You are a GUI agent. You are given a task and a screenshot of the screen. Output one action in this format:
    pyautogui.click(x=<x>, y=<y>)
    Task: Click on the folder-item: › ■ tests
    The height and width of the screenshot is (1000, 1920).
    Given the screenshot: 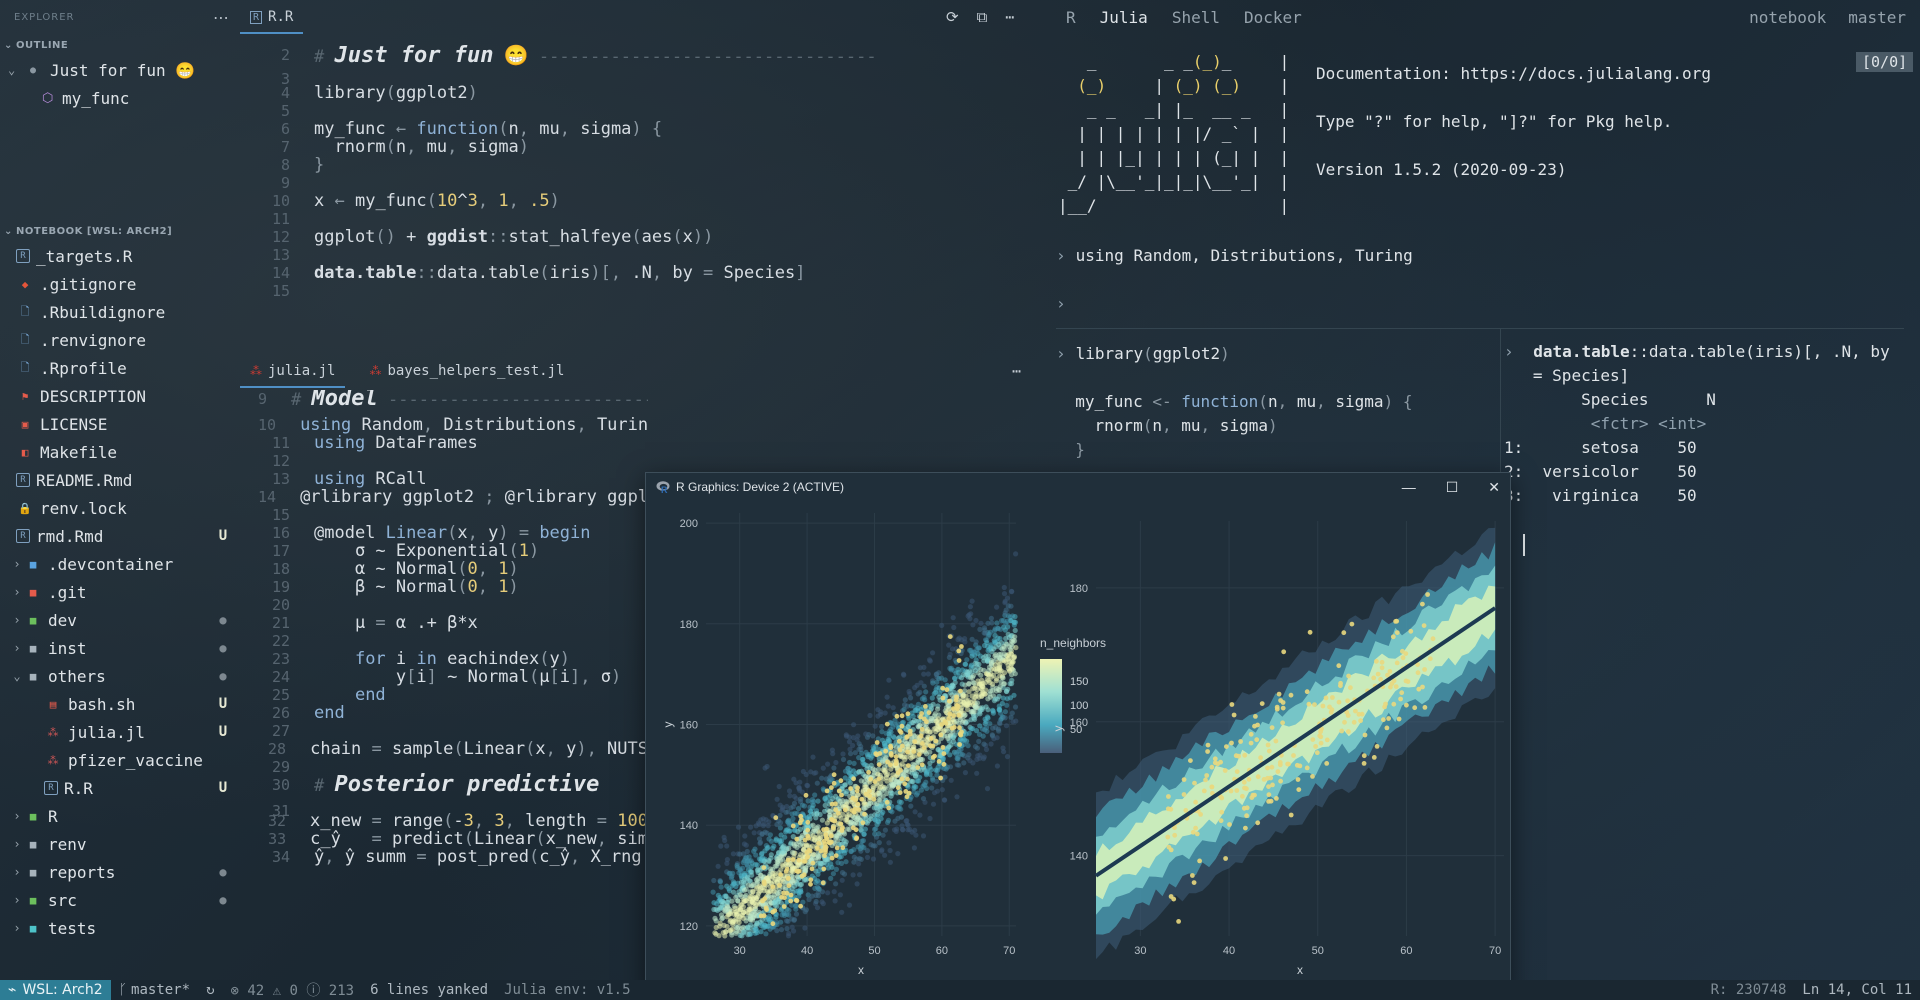 What is the action you would take?
    pyautogui.click(x=120, y=928)
    